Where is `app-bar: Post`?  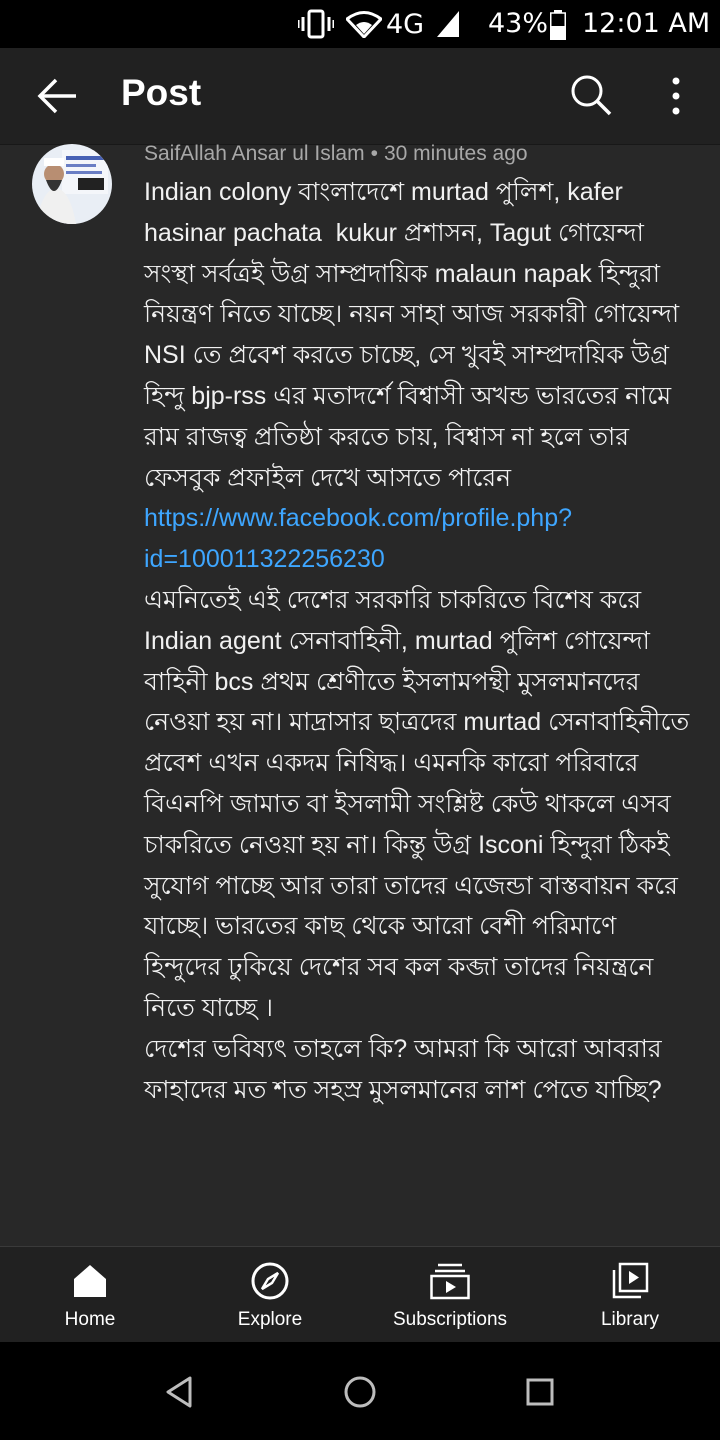 app-bar: Post is located at coordinates (360, 96).